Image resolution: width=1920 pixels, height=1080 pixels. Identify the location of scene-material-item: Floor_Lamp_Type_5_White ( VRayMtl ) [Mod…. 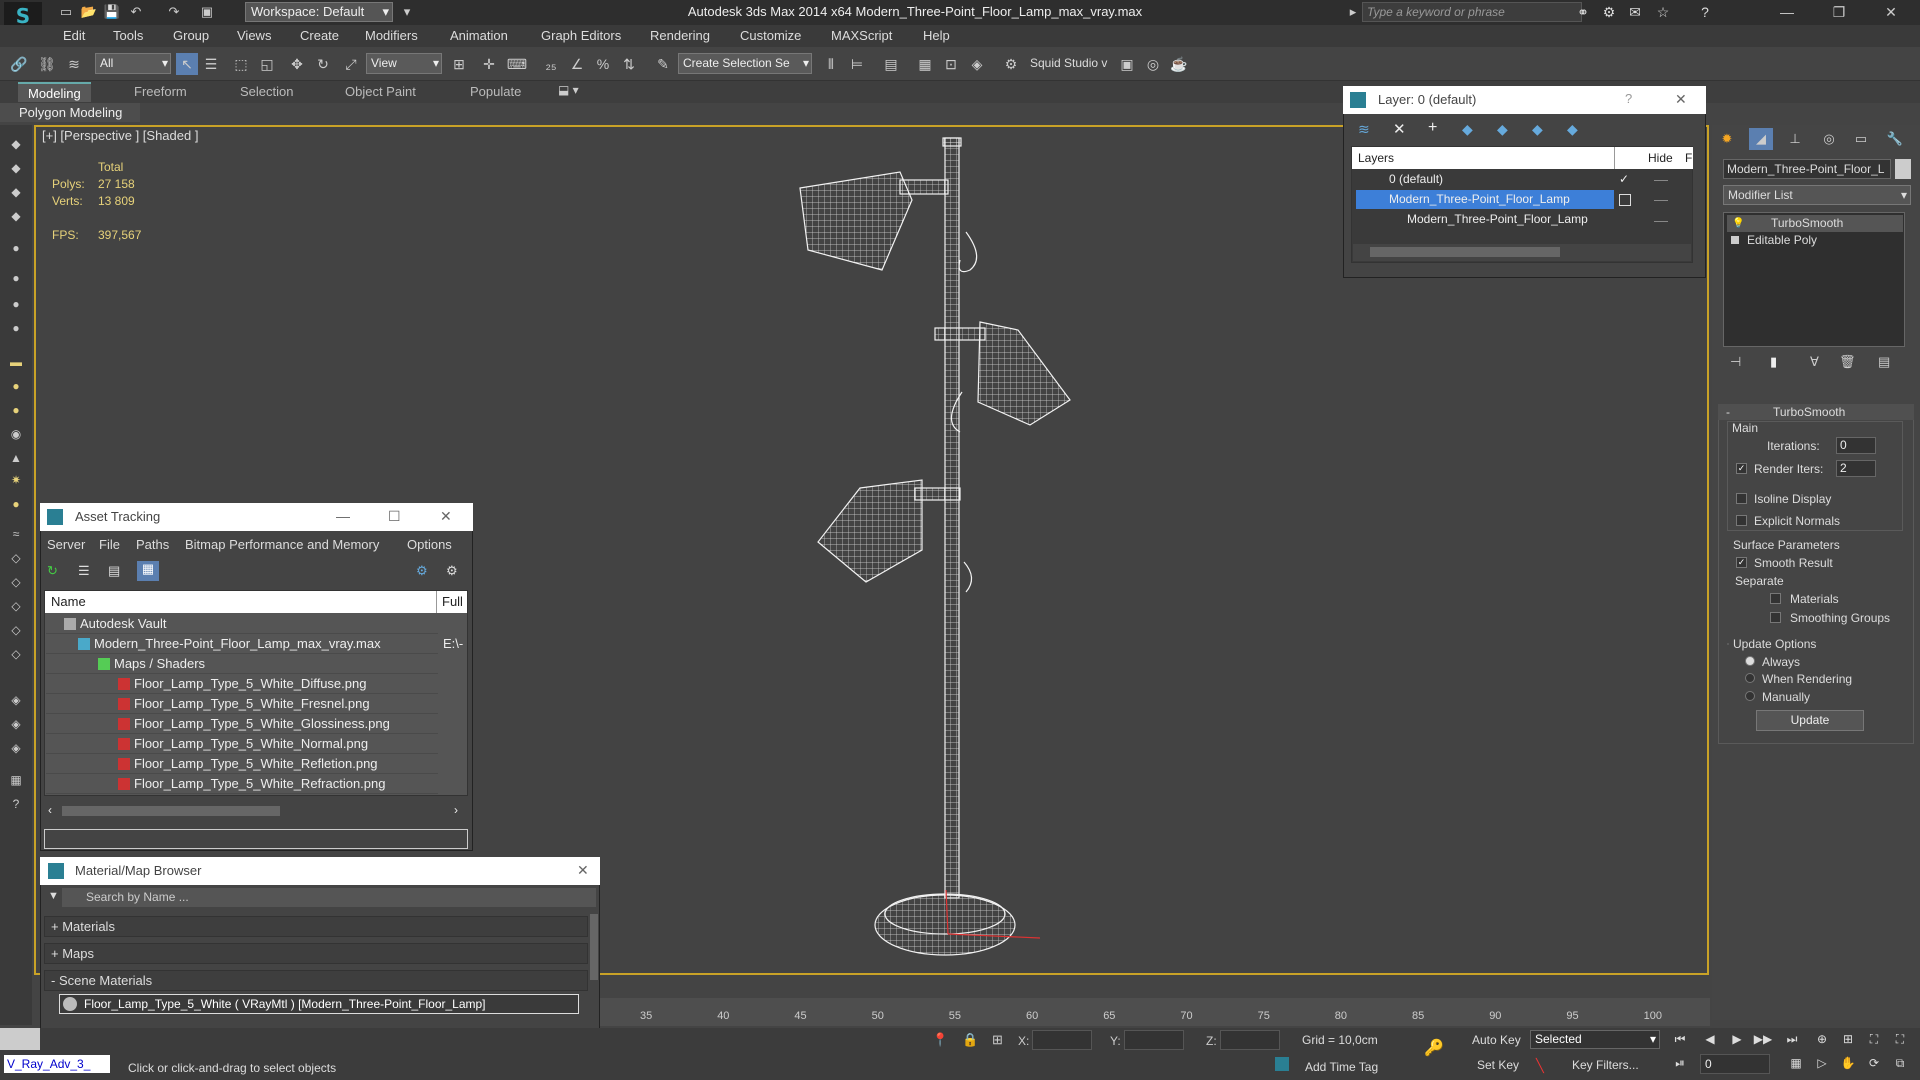
(319, 1004).